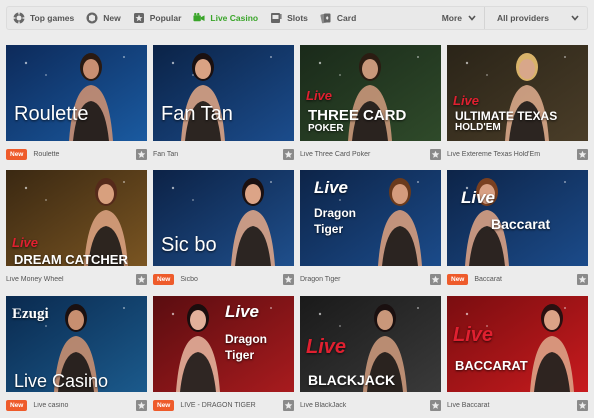  What do you see at coordinates (326, 18) in the screenshot?
I see `card-icon` at bounding box center [326, 18].